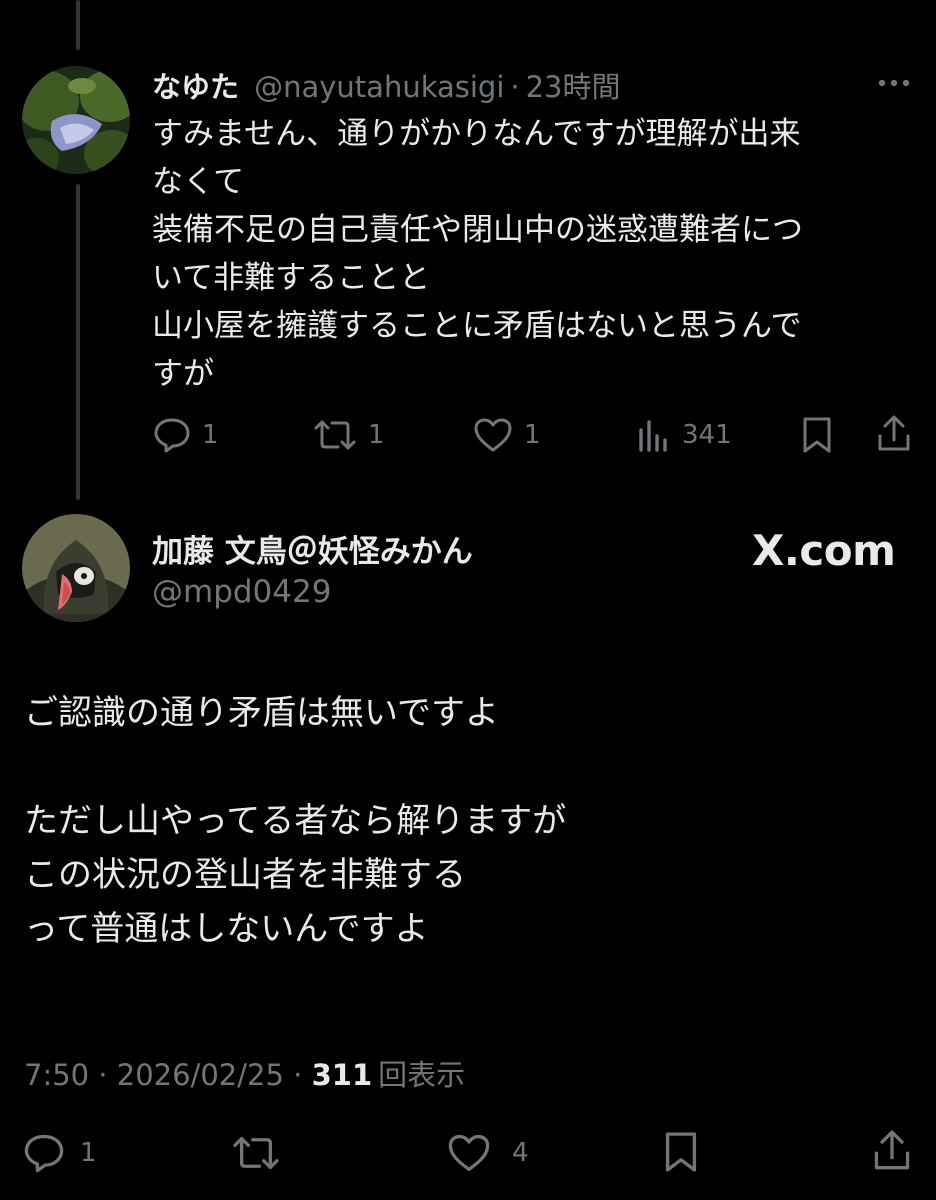 This screenshot has width=936, height=1200. I want to click on main-avatar, so click(76, 568).